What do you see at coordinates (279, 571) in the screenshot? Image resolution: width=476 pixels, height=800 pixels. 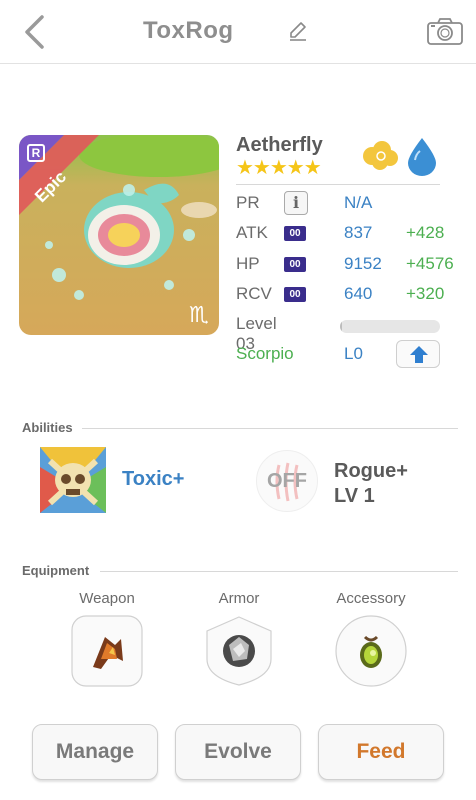 I see `equipment-divider` at bounding box center [279, 571].